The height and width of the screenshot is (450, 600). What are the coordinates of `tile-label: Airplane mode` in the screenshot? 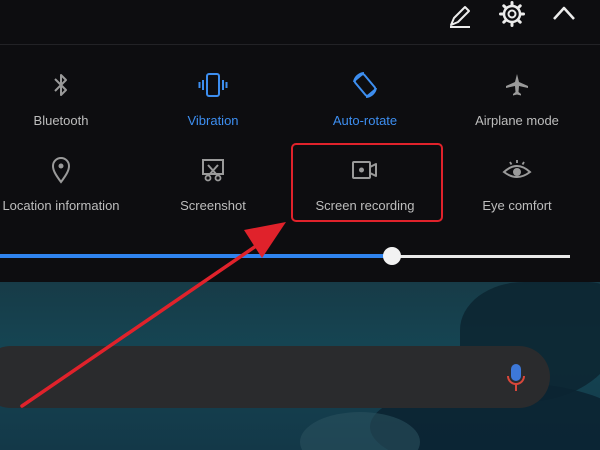 It's located at (517, 120).